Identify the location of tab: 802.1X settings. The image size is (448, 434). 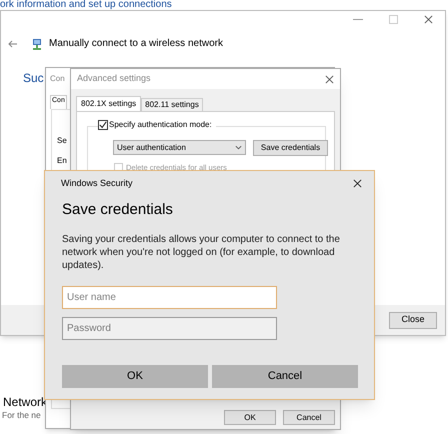
(109, 103).